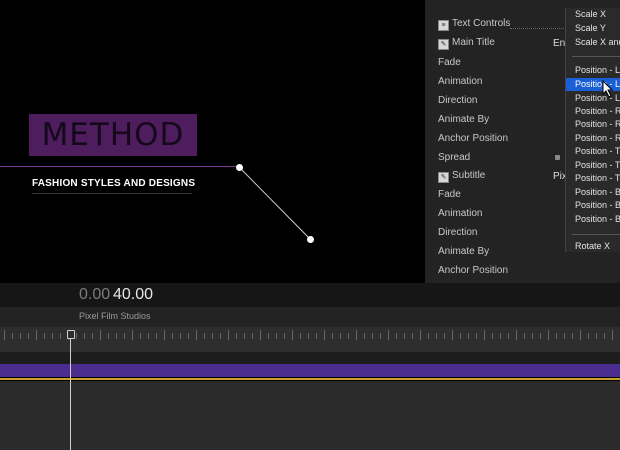 This screenshot has height=450, width=620. I want to click on timeline-ruler, so click(310, 339).